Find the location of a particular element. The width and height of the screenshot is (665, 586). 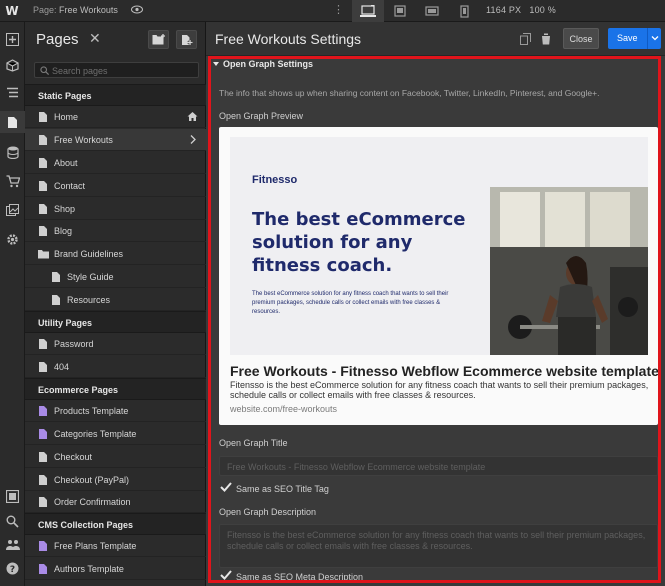

tablet-landscape-icon is located at coordinates (400, 11).